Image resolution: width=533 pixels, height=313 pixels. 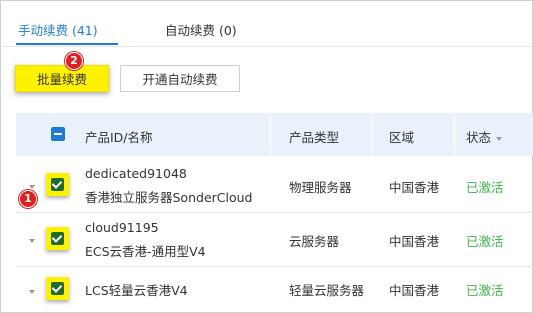 I want to click on product-name: ECS云香港-通用型V4, so click(x=145, y=251).